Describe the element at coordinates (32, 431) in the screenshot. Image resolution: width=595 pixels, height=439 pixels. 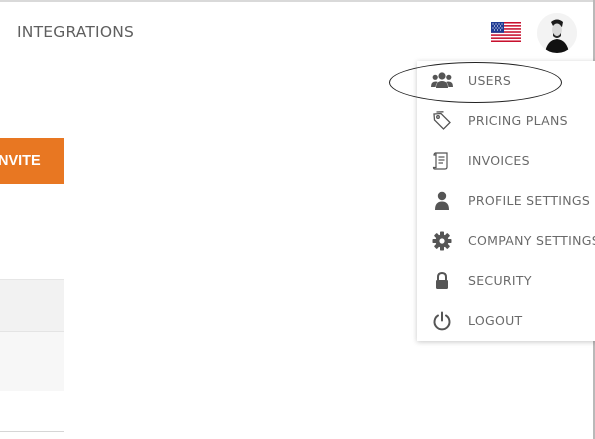
I see `table-divider` at that location.